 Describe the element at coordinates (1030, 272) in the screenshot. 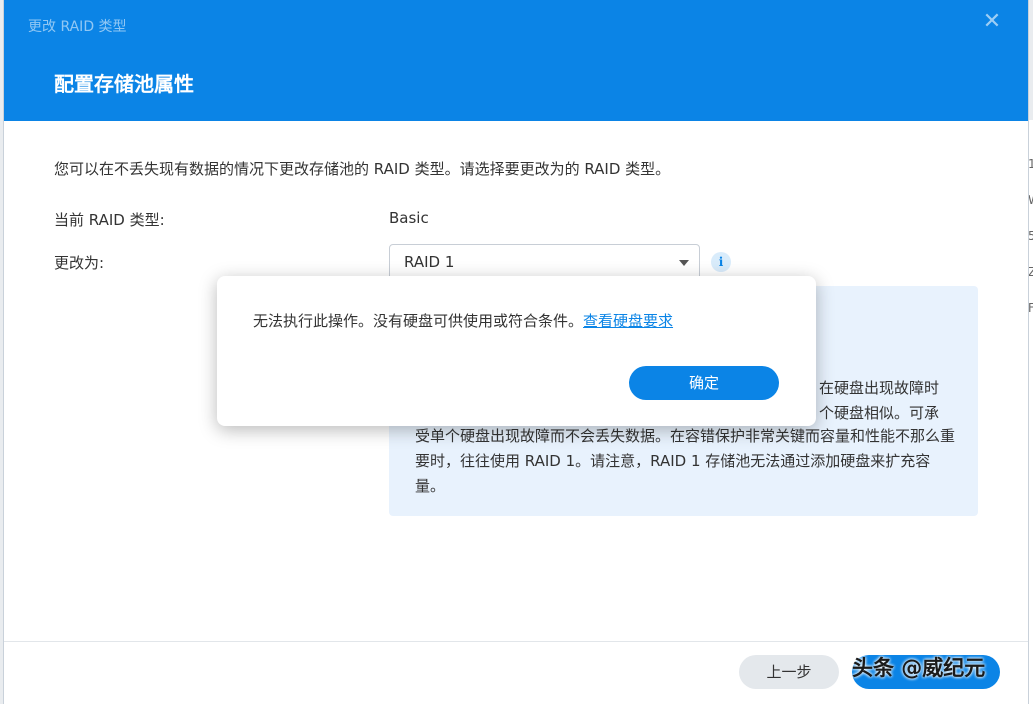

I see `background-text: Z` at that location.